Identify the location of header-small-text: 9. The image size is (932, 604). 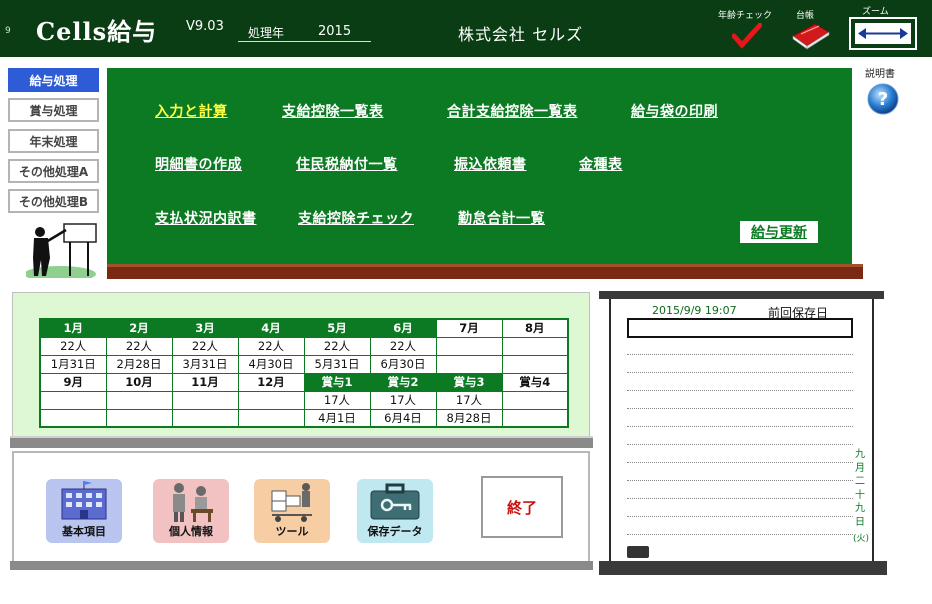
(8, 31).